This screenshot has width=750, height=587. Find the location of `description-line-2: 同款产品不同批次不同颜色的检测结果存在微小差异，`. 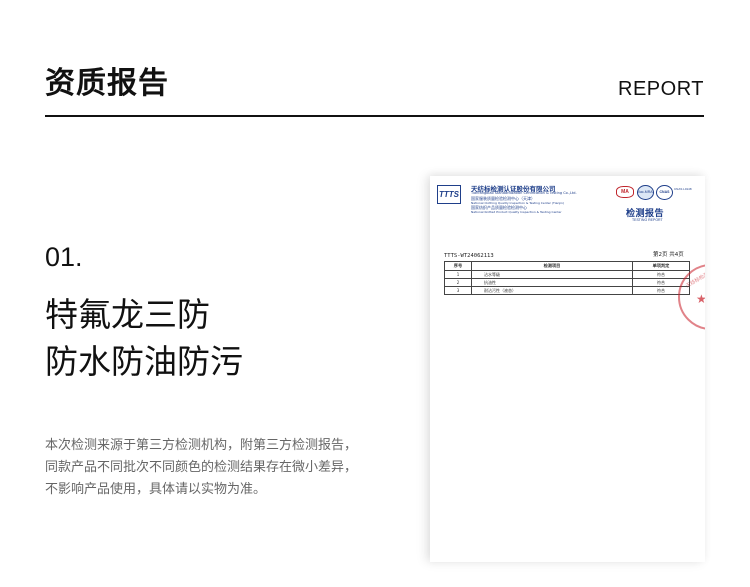

description-line-2: 同款产品不同批次不同颜色的检测结果存在微小差异， is located at coordinates (201, 467).